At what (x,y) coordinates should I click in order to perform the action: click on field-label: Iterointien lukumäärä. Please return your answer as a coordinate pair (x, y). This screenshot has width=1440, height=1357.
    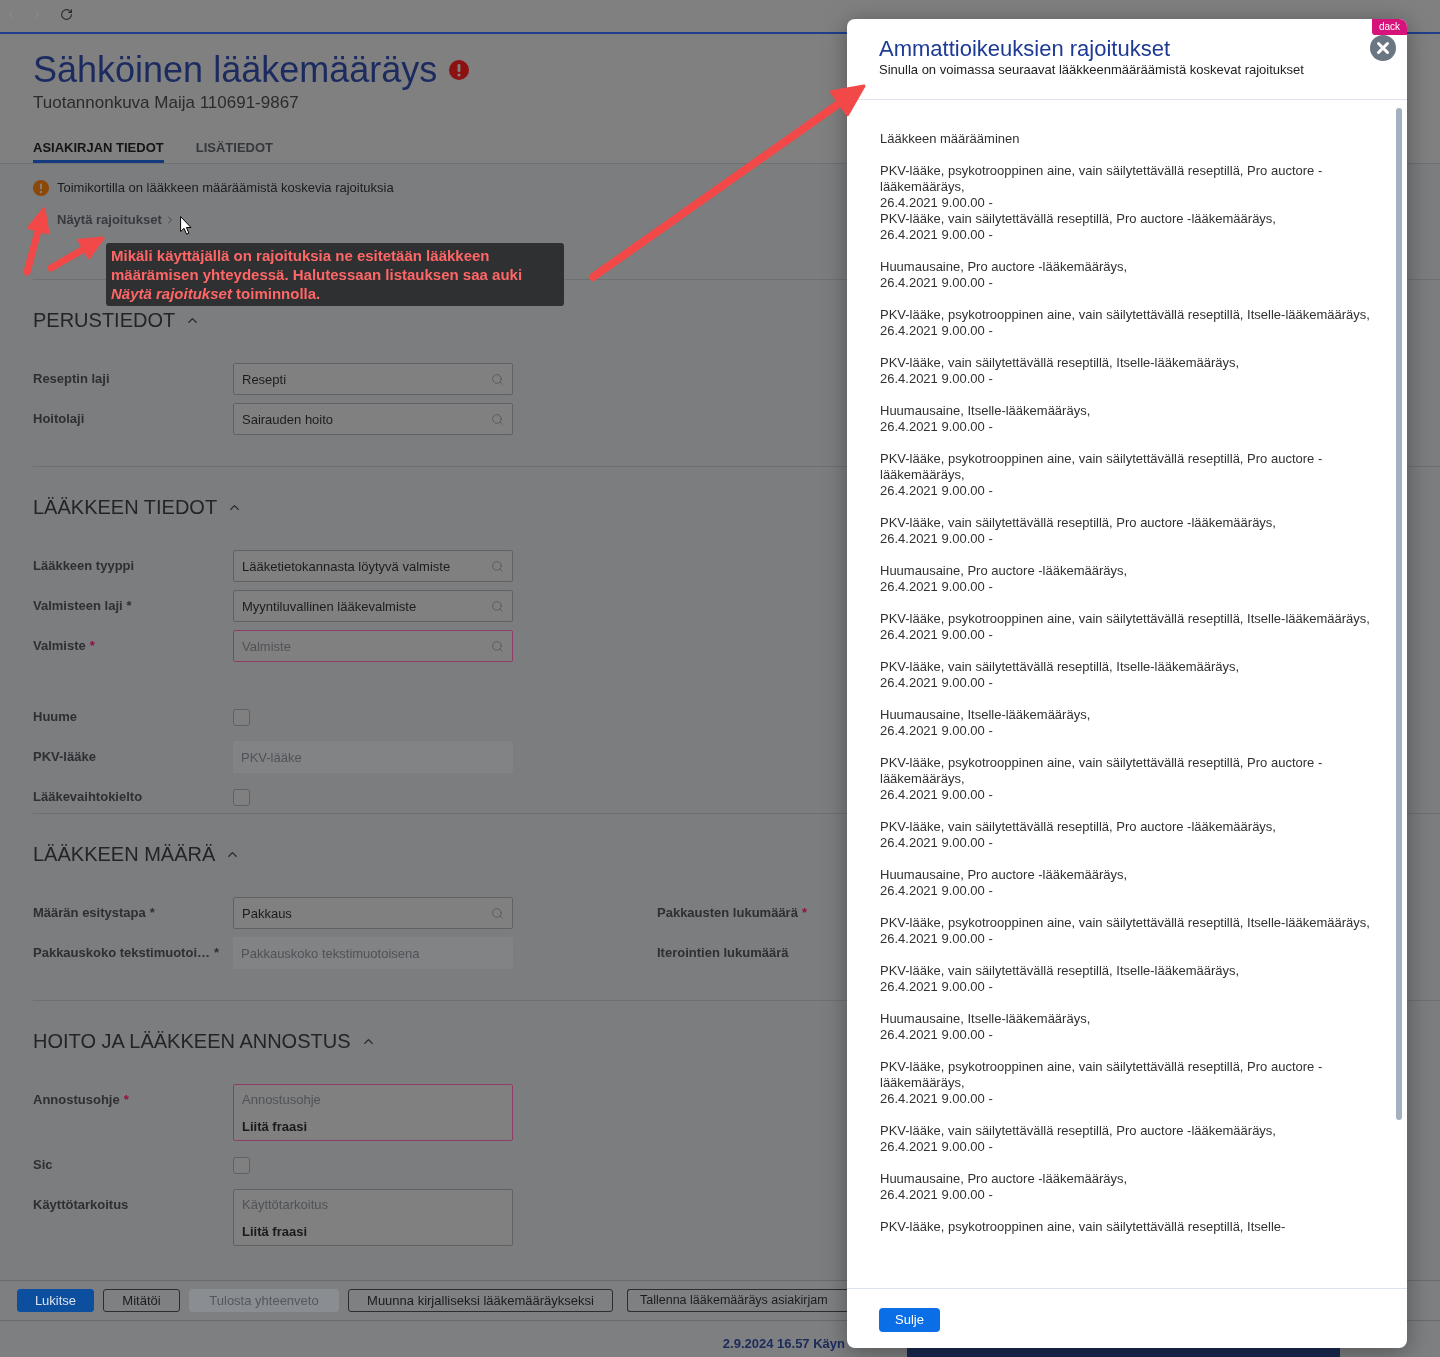
    Looking at the image, I should click on (723, 953).